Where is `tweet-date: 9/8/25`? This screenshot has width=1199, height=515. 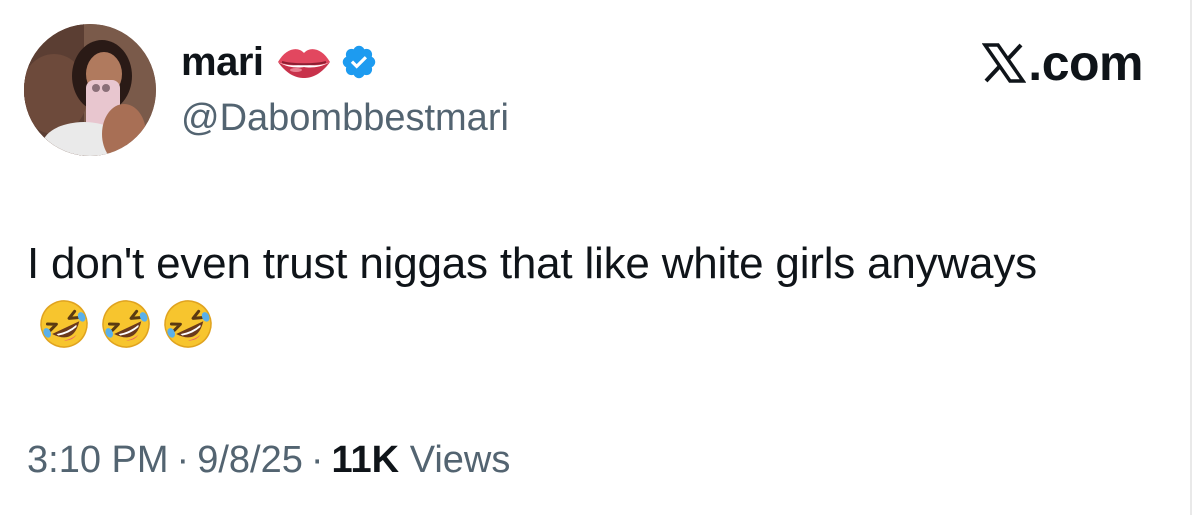 tweet-date: 9/8/25 is located at coordinates (250, 460).